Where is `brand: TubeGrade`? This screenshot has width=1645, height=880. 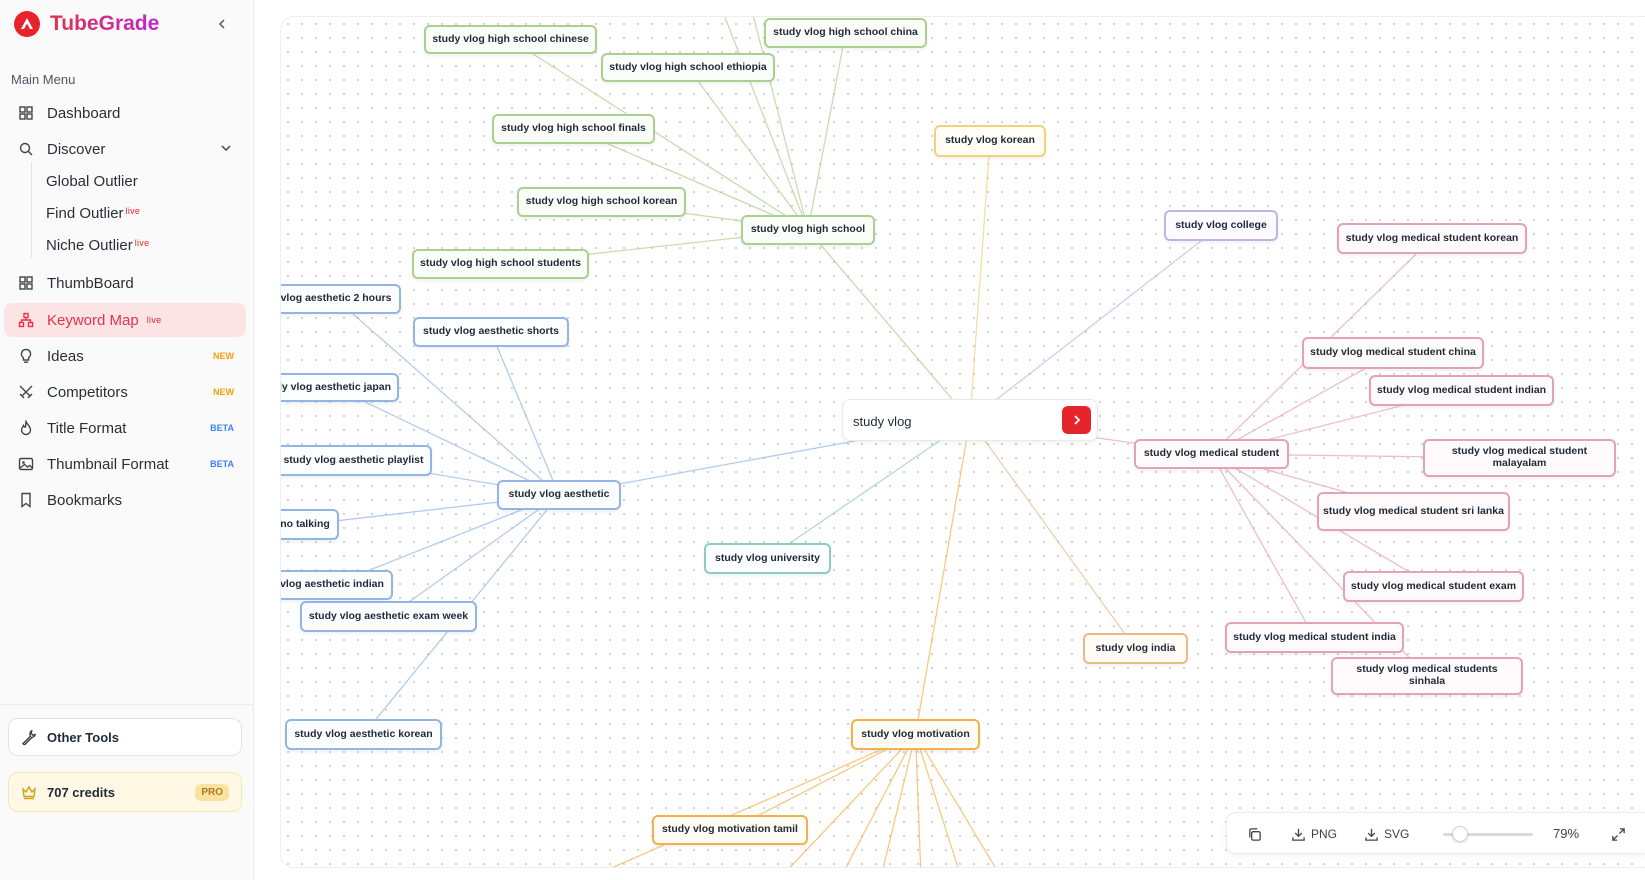 brand: TubeGrade is located at coordinates (86, 24).